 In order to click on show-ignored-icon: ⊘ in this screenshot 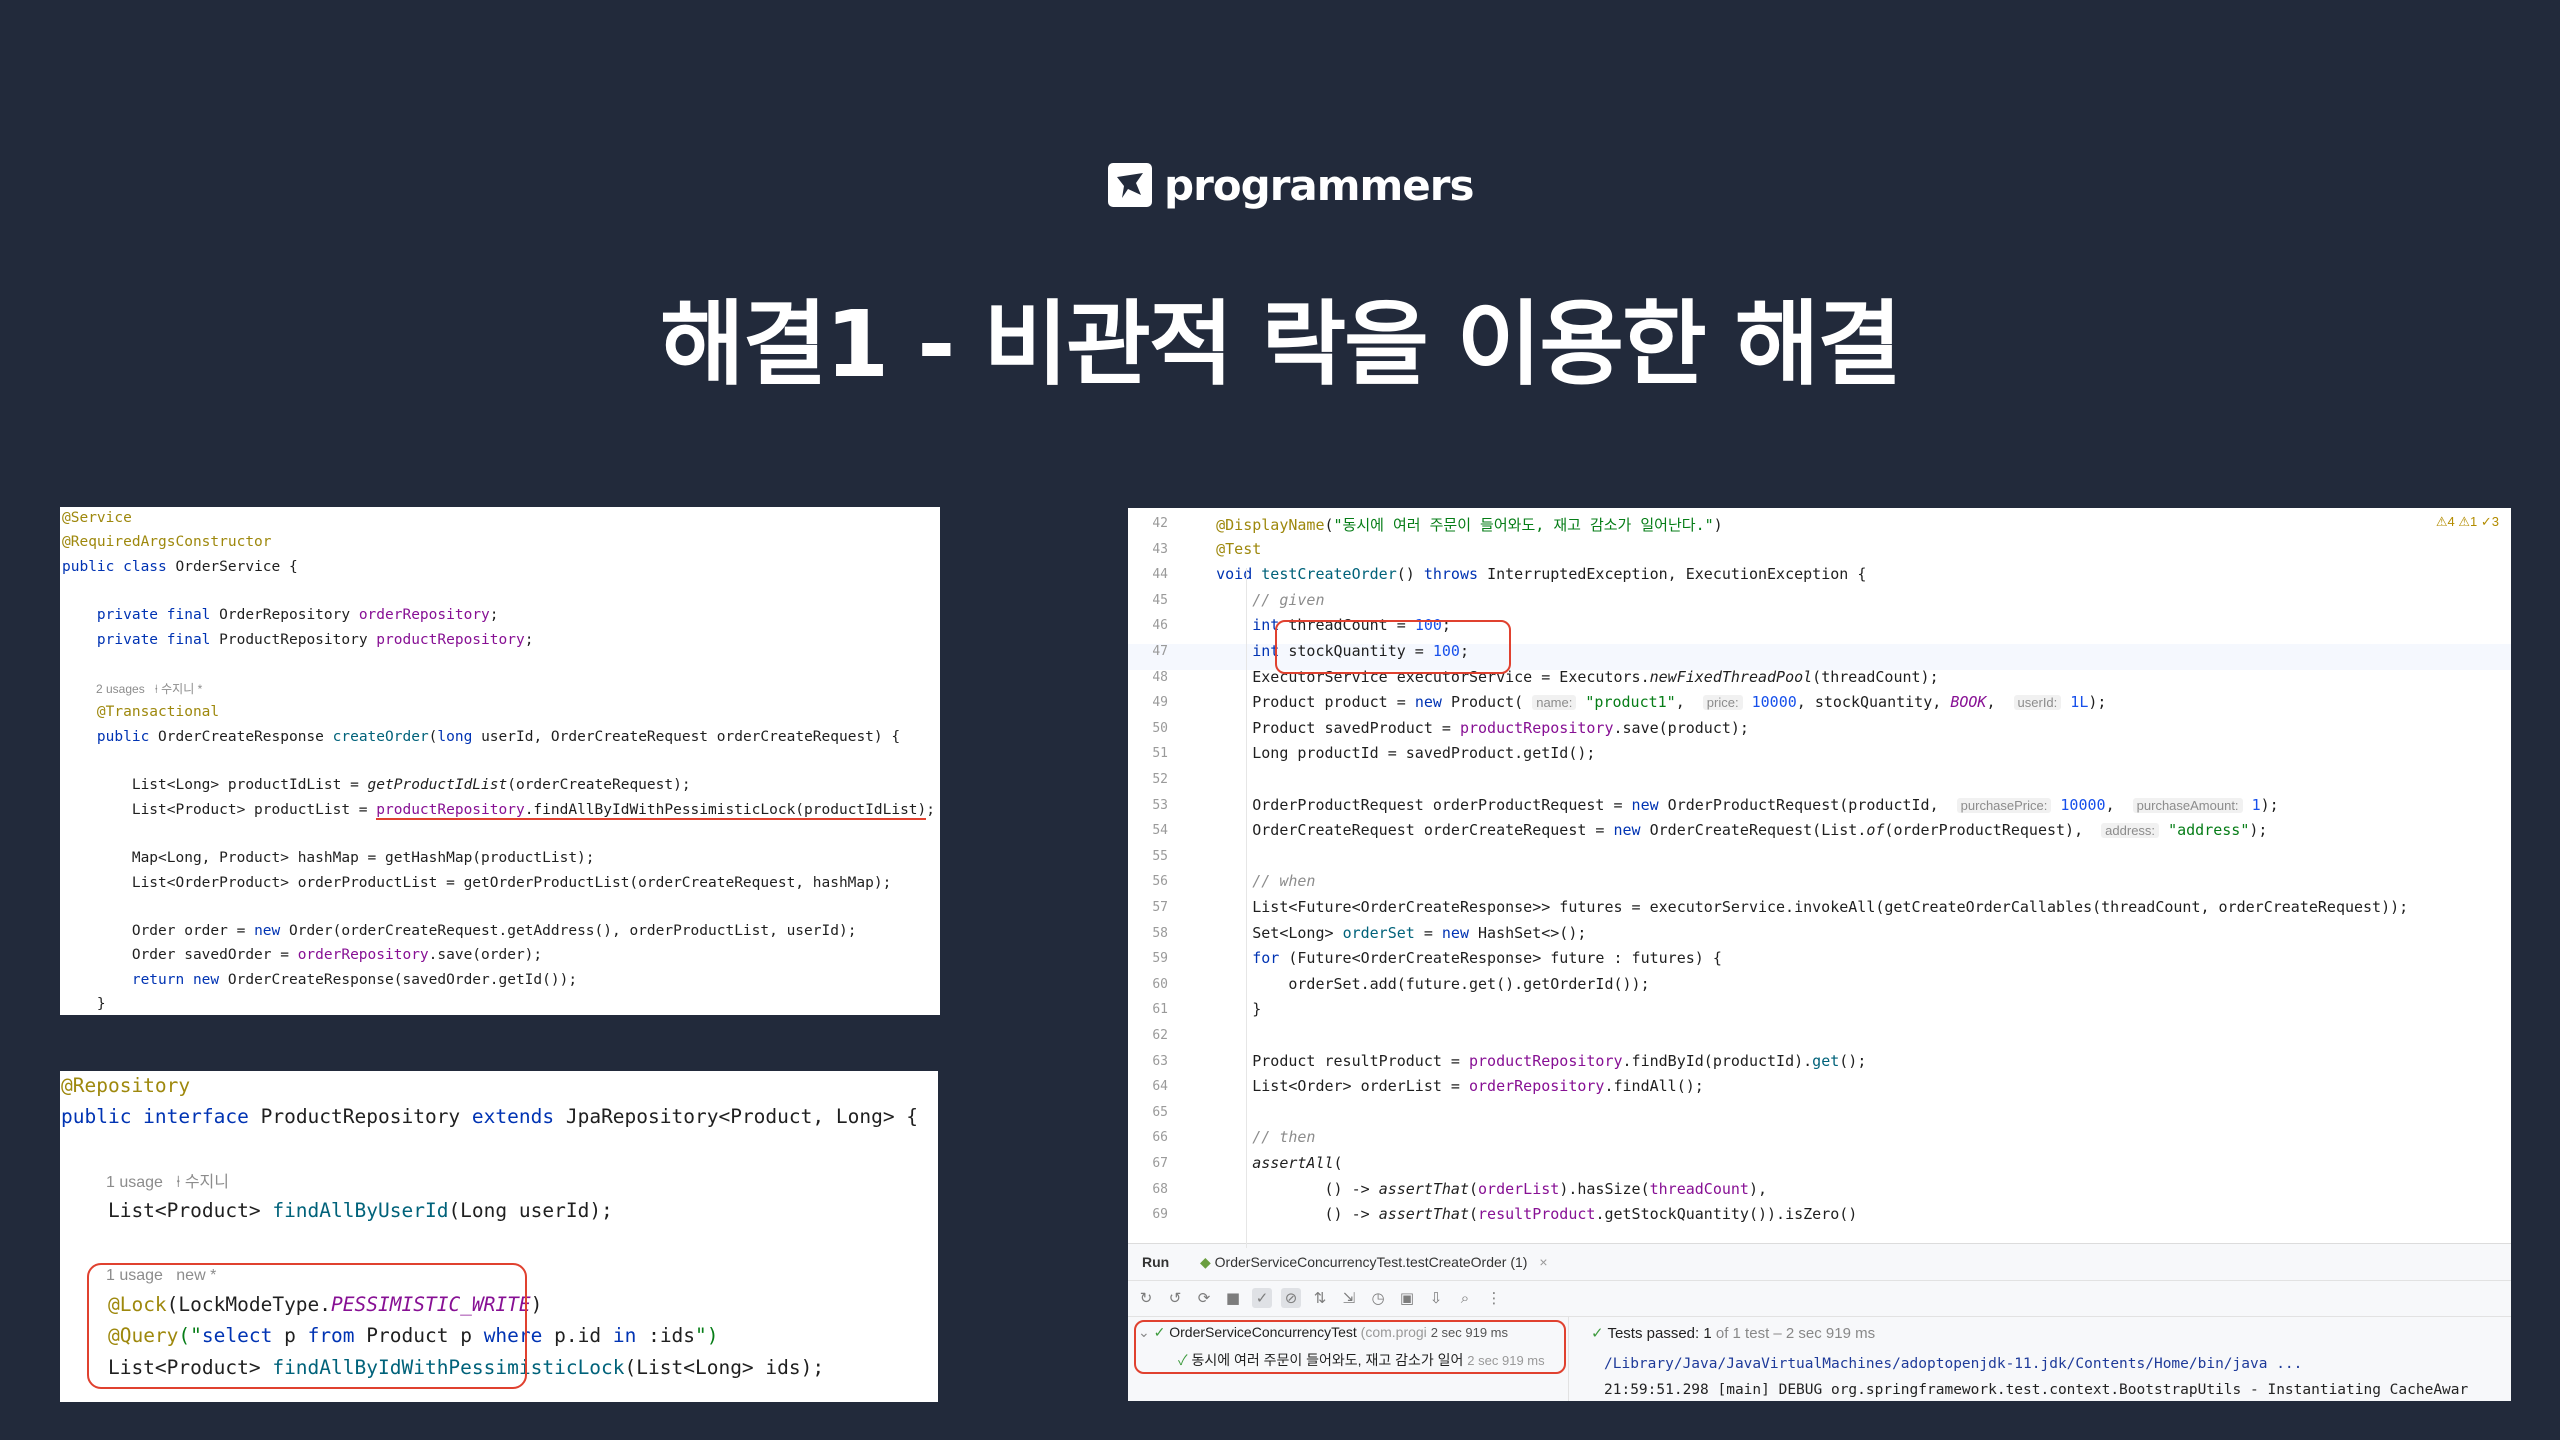, I will do `click(1291, 1298)`.